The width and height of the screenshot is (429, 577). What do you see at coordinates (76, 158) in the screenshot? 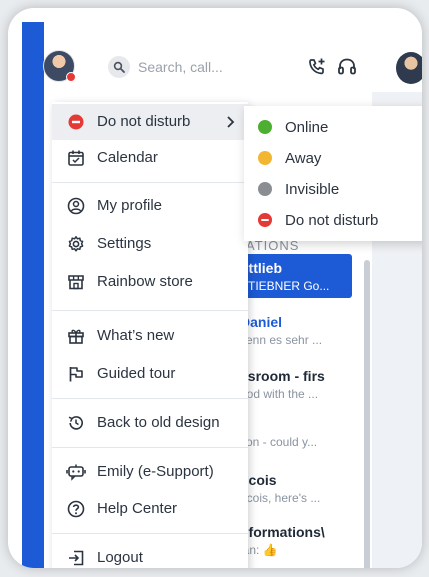
I see `calendar-icon` at bounding box center [76, 158].